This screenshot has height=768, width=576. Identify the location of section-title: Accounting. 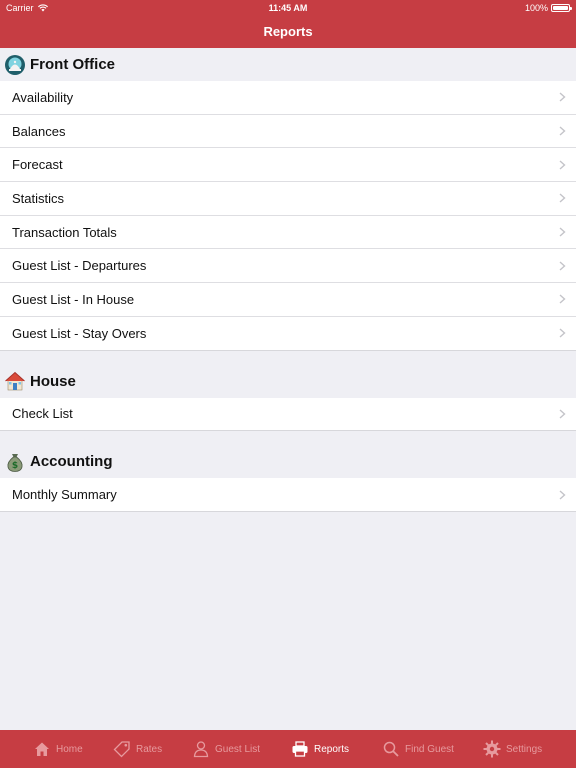
(71, 462).